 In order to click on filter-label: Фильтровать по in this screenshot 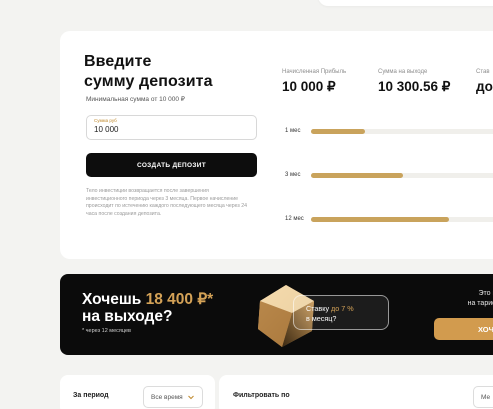, I will do `click(261, 395)`.